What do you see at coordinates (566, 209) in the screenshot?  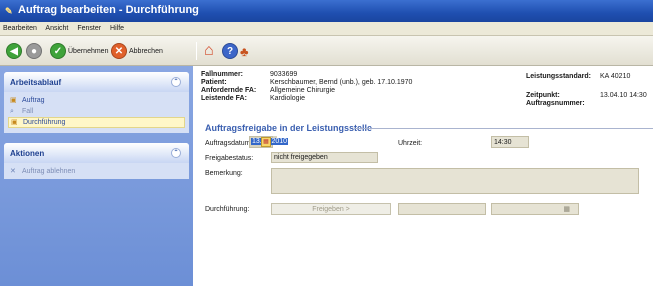 I see `grid-icon: ▦` at bounding box center [566, 209].